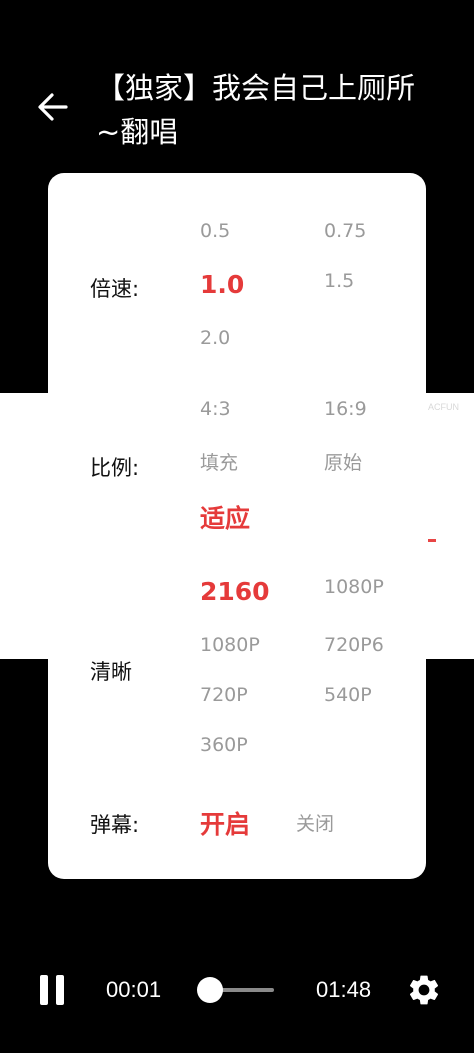 The width and height of the screenshot is (474, 1053). I want to click on ratio-option-4-3: 4:3, so click(215, 409).